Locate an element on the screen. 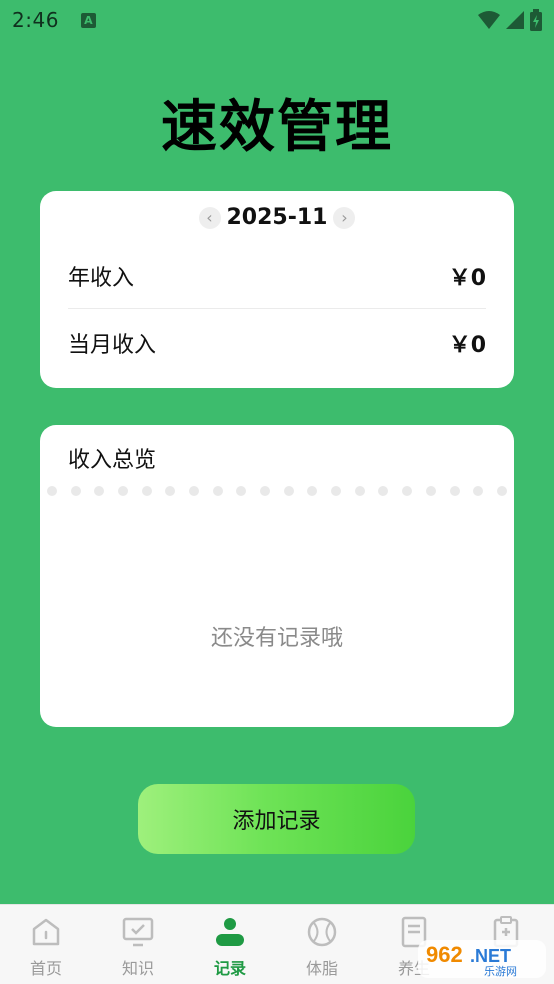  wifi-icon is located at coordinates (489, 20).